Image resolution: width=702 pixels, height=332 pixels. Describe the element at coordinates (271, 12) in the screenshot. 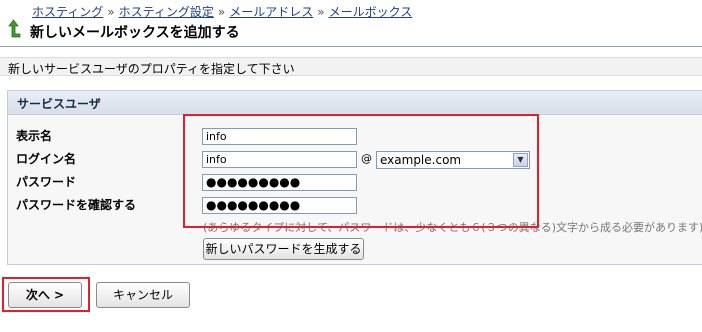

I see `breadcrumb-mail-addresses: メールアドレス` at that location.